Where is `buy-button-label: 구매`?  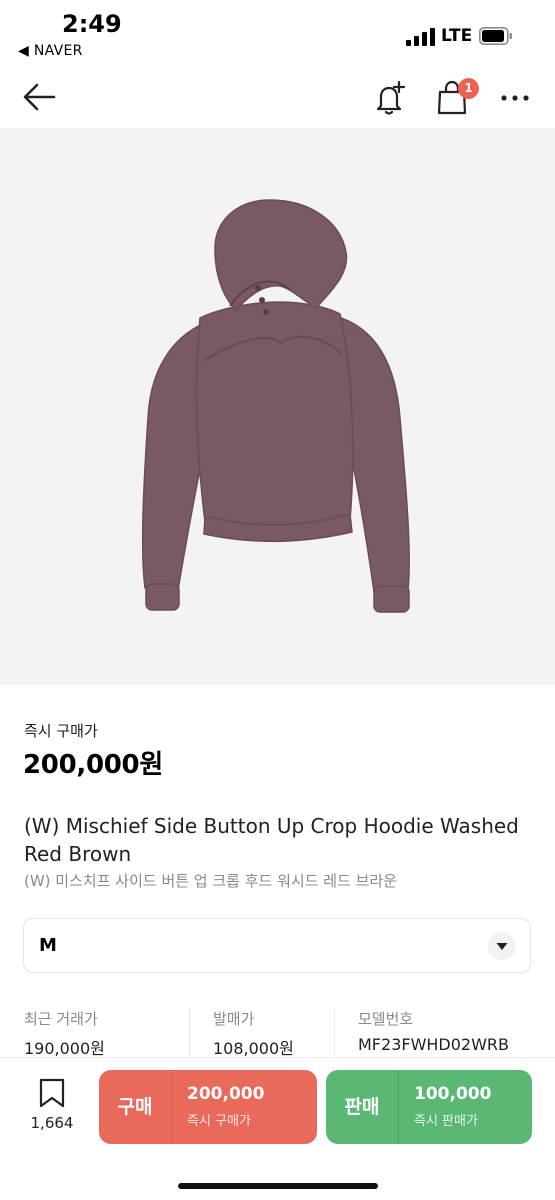 buy-button-label: 구매 is located at coordinates (135, 1107).